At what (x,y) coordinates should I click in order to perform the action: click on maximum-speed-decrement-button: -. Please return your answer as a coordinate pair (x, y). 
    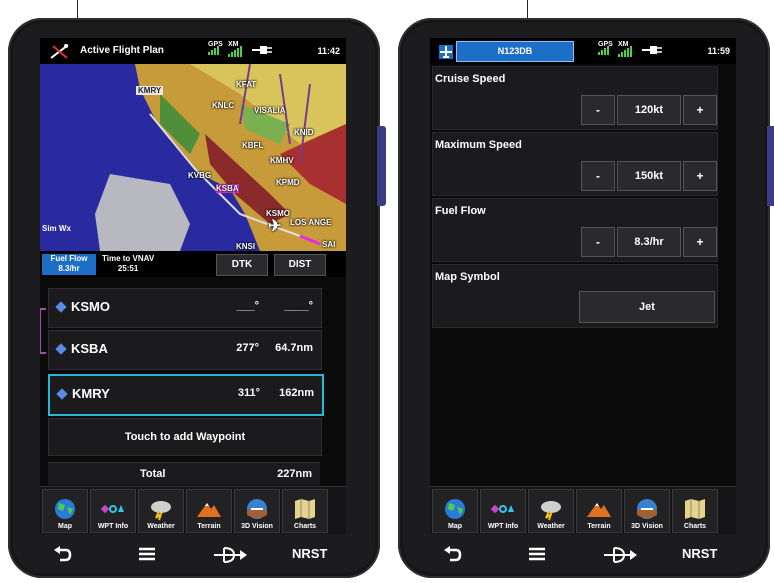
    Looking at the image, I should click on (598, 176).